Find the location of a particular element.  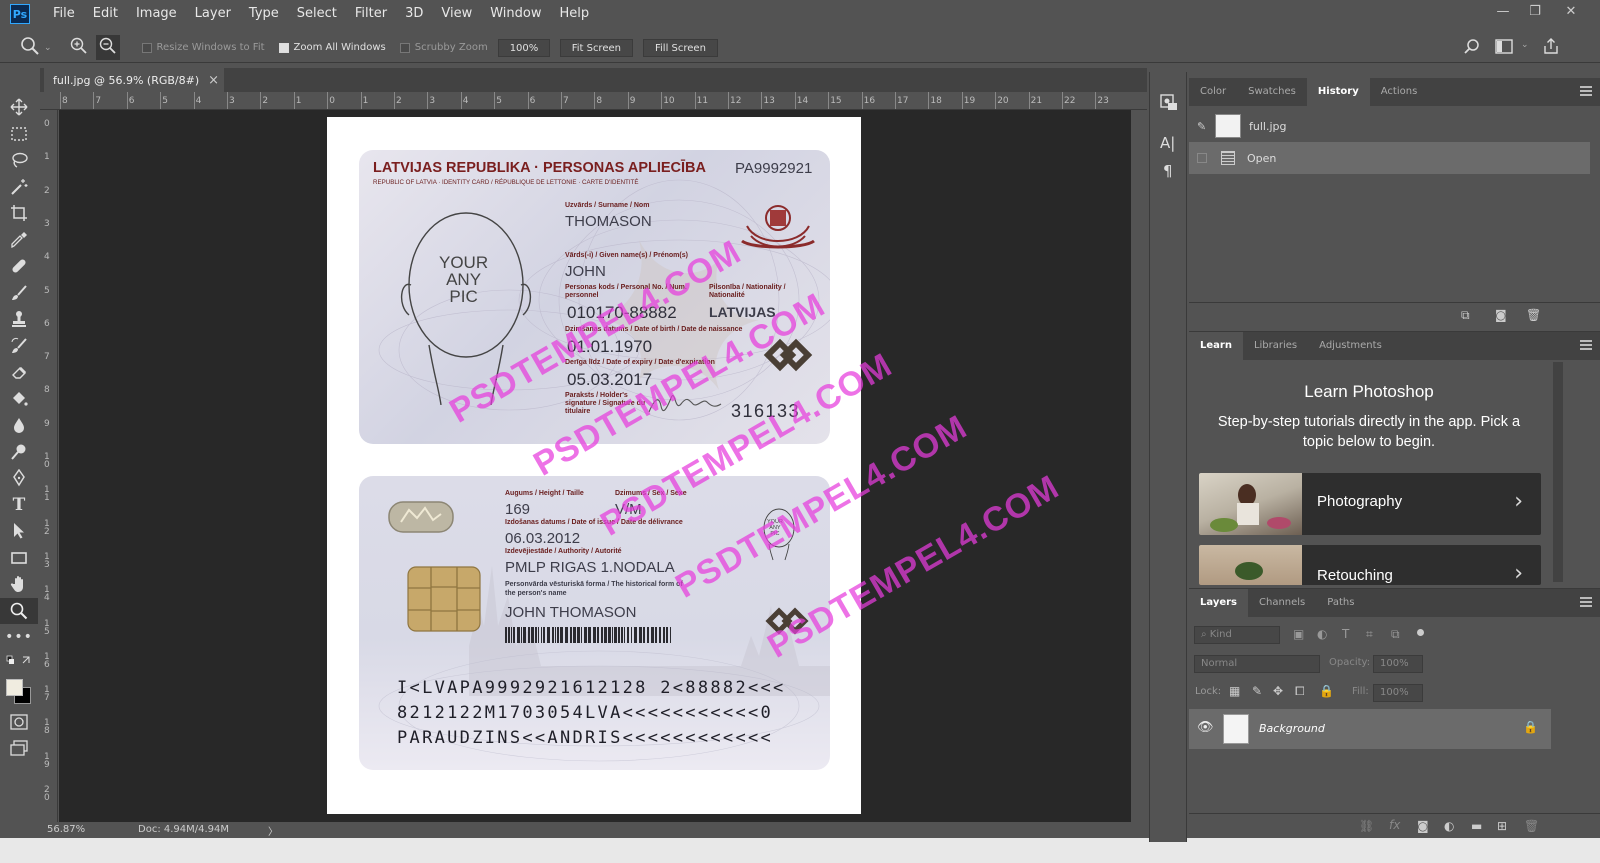

brush-tool-icon is located at coordinates (19, 293).